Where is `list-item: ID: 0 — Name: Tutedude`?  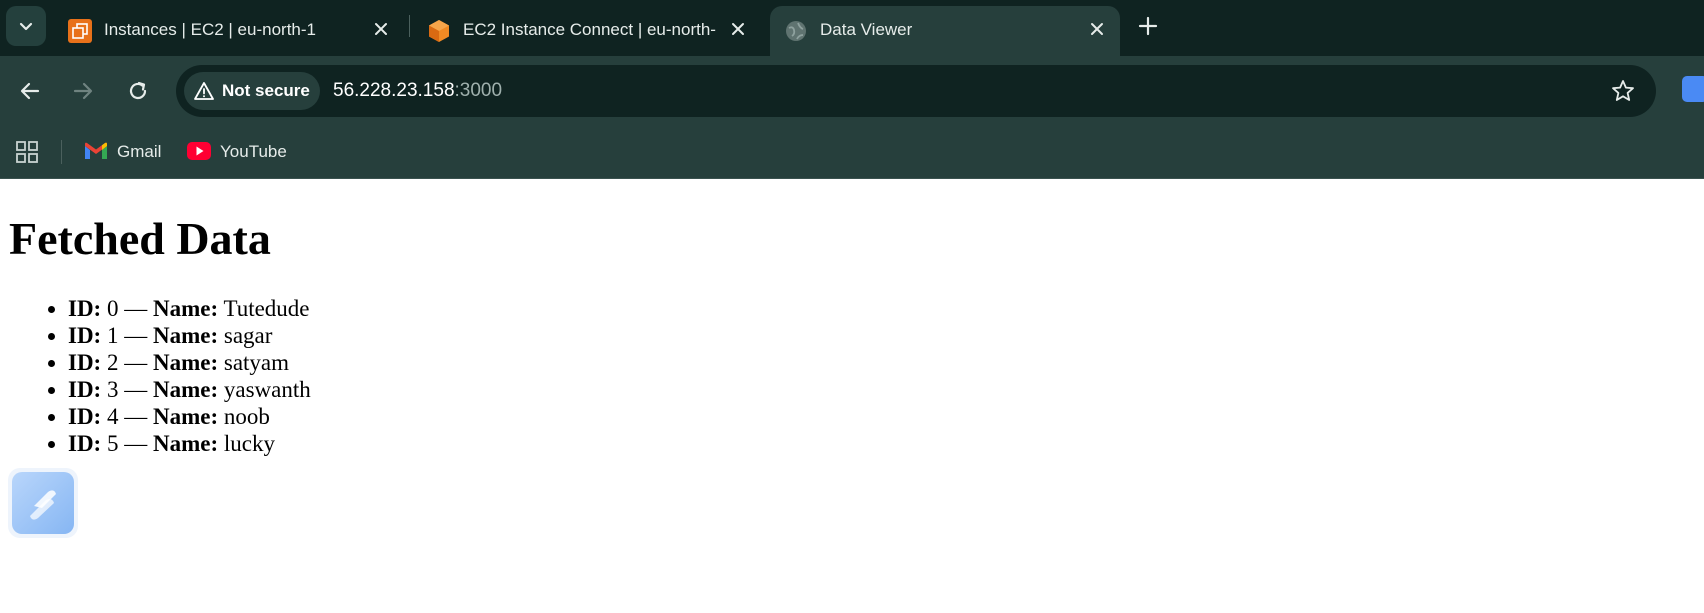
list-item: ID: 0 — Name: Tutedude is located at coordinates (189, 308).